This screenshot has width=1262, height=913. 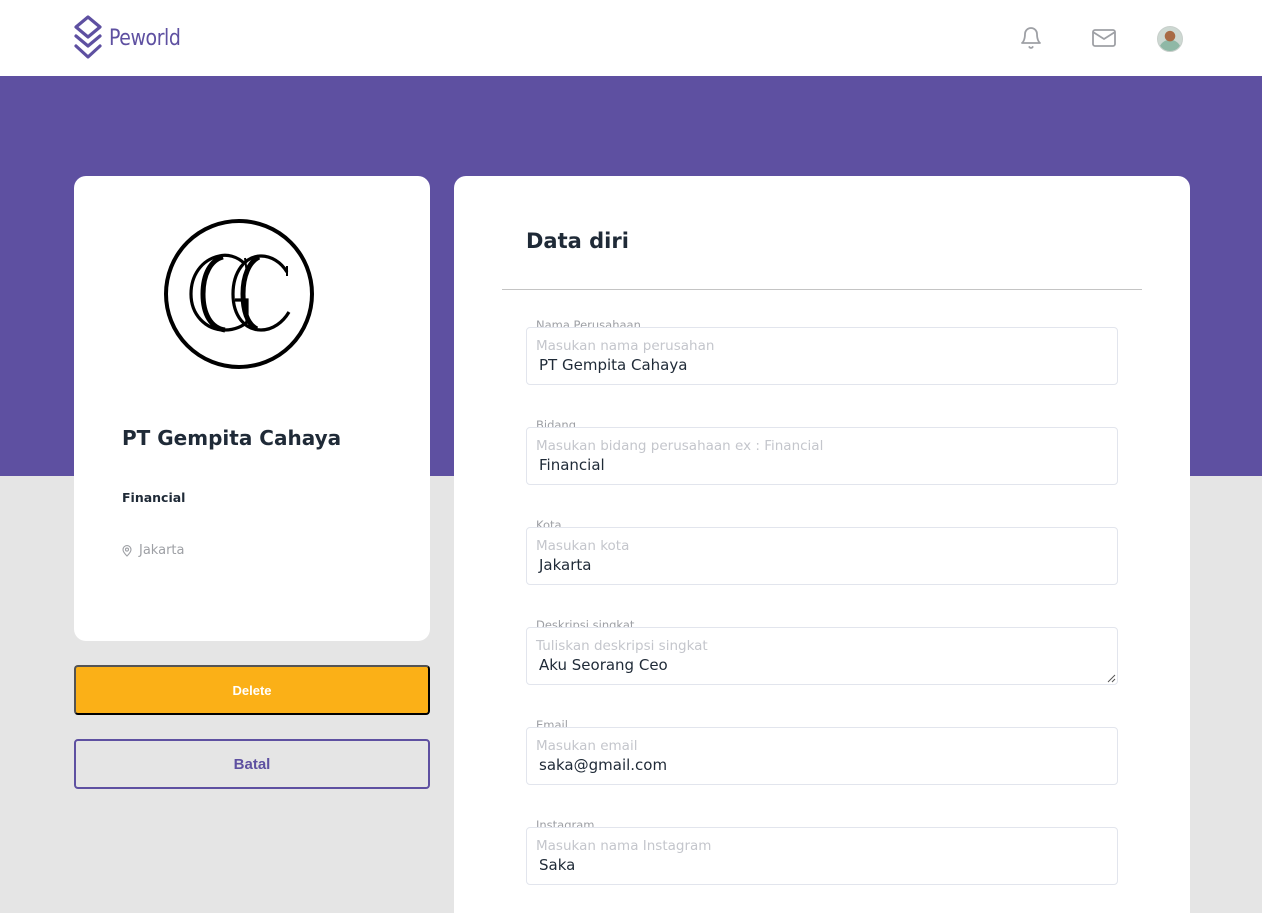 What do you see at coordinates (1111, 678) in the screenshot?
I see `resize-grip-icon` at bounding box center [1111, 678].